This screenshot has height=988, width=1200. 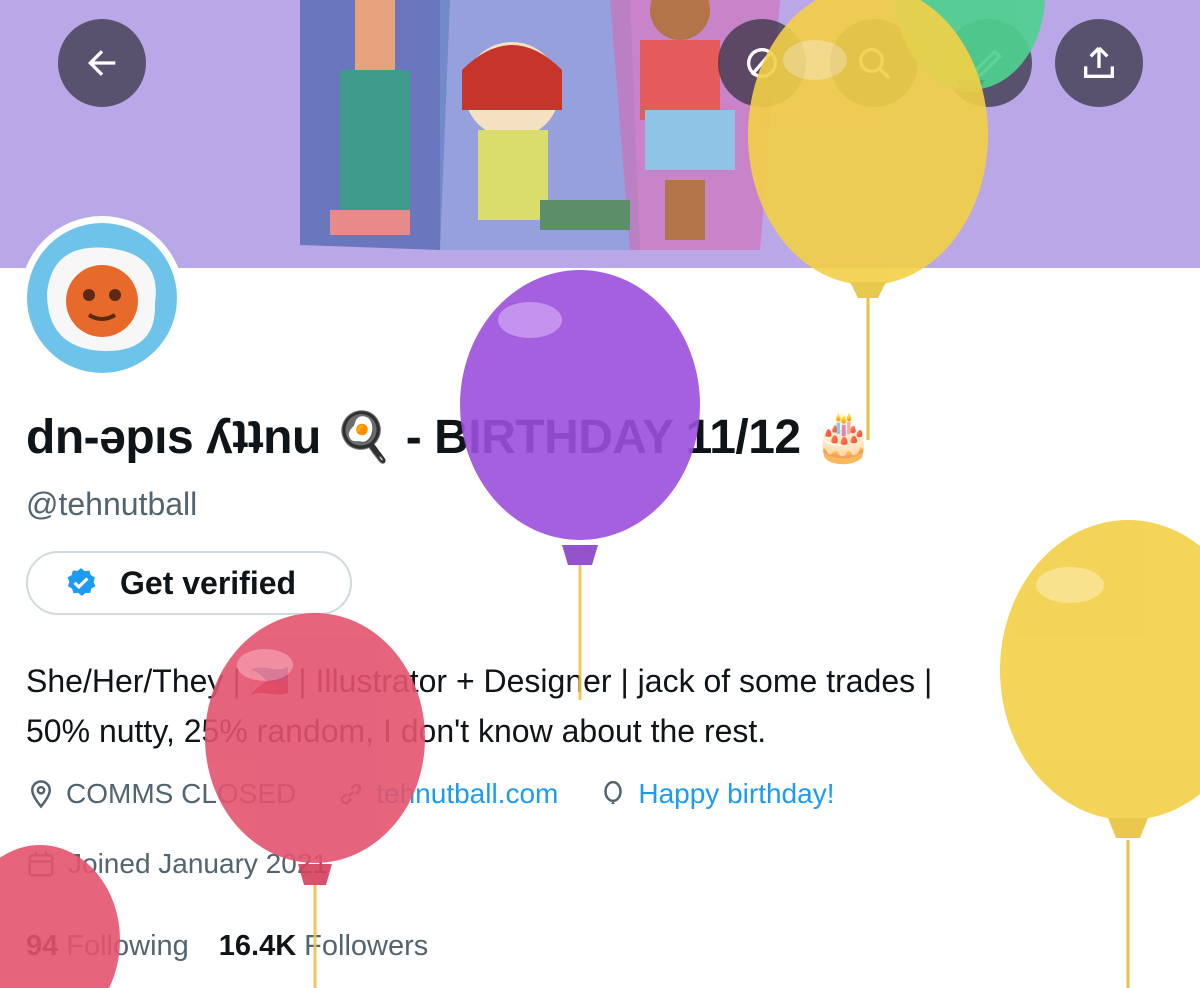 What do you see at coordinates (366, 946) in the screenshot?
I see `followers-label: Followers` at bounding box center [366, 946].